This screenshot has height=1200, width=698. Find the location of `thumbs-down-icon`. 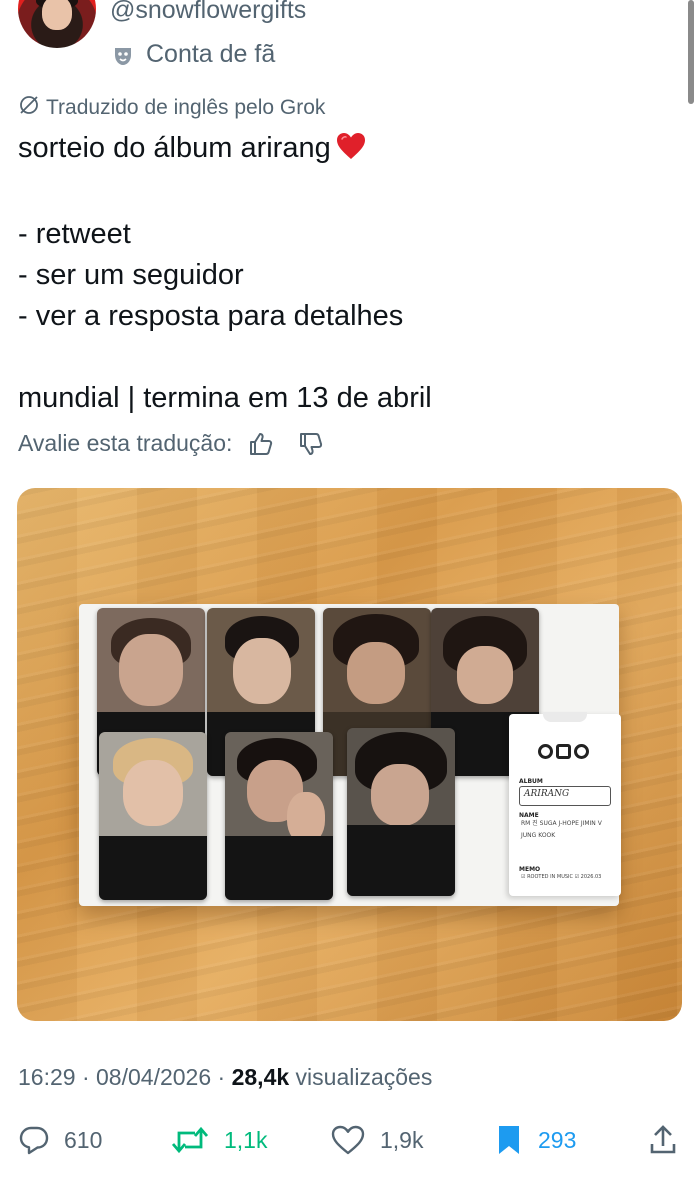

thumbs-down-icon is located at coordinates (311, 444).